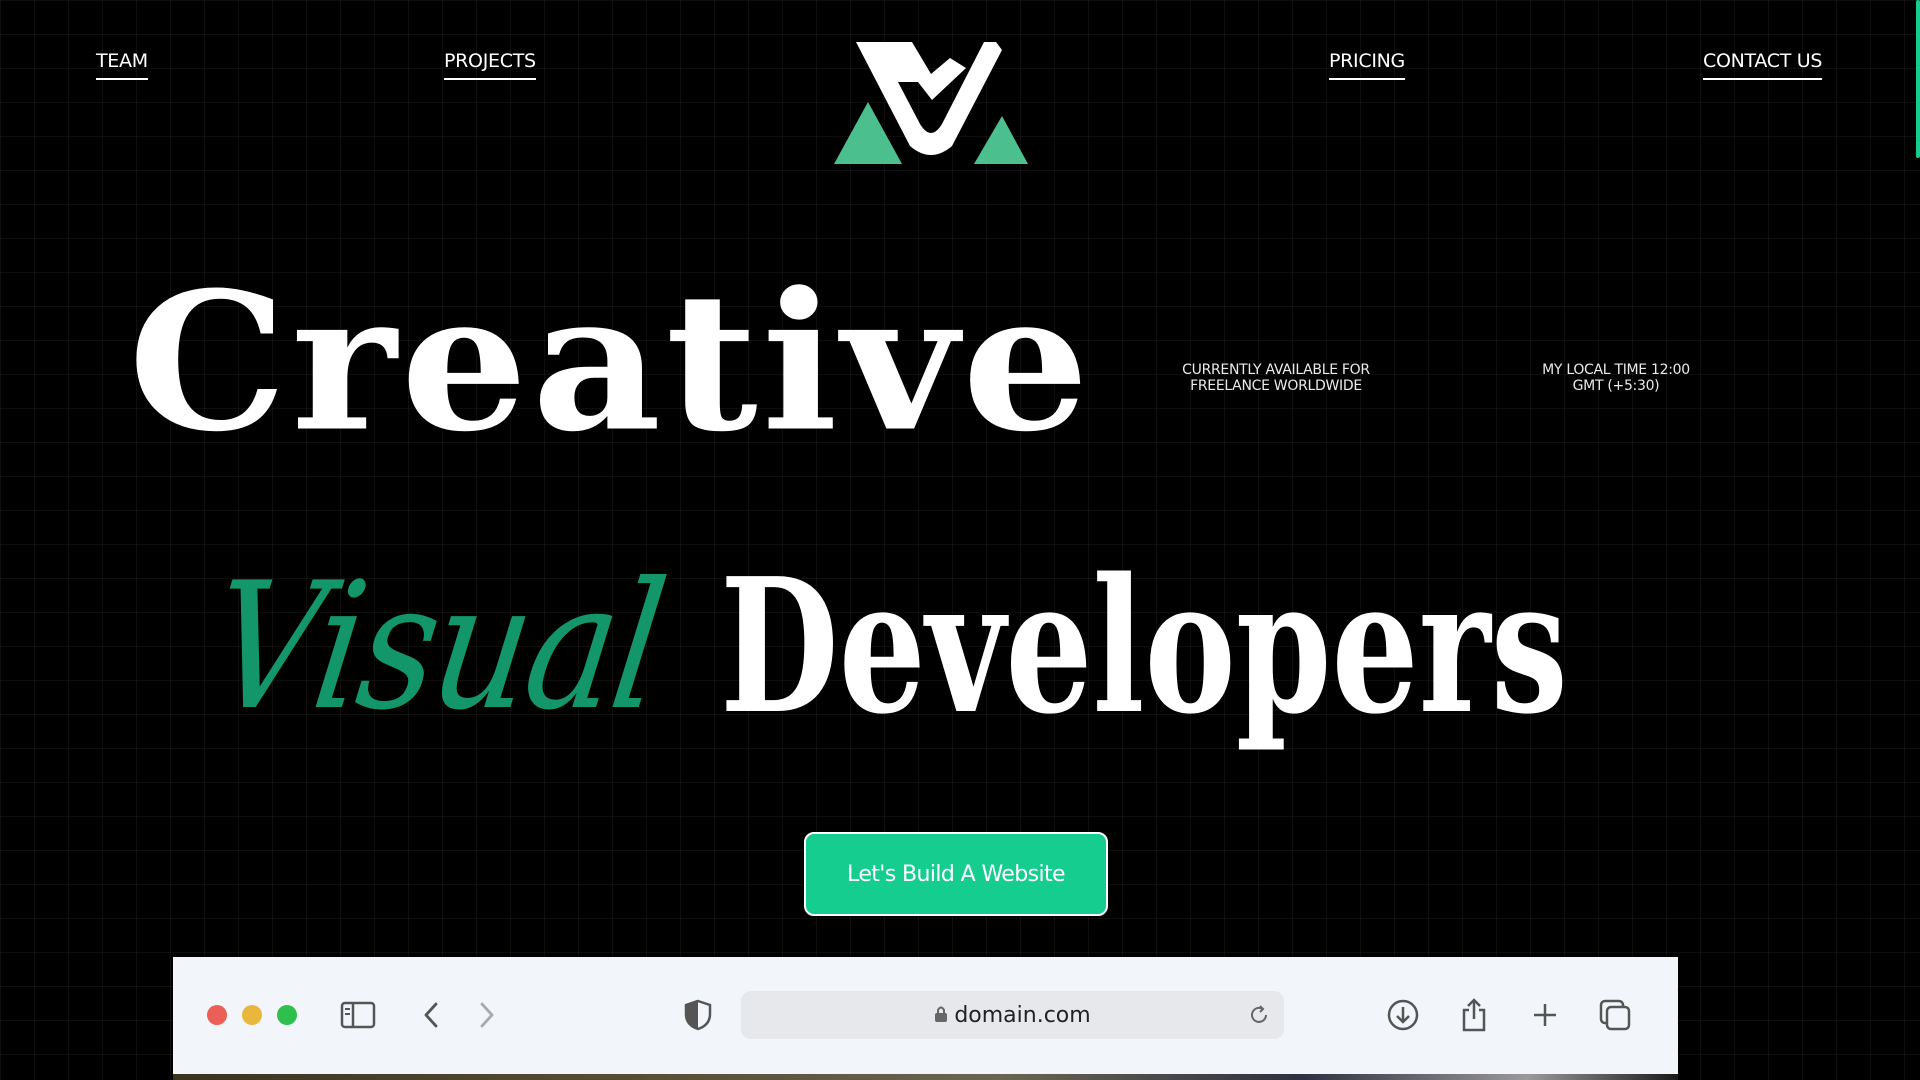 The height and width of the screenshot is (1080, 1920). I want to click on close-window-button, so click(217, 1015).